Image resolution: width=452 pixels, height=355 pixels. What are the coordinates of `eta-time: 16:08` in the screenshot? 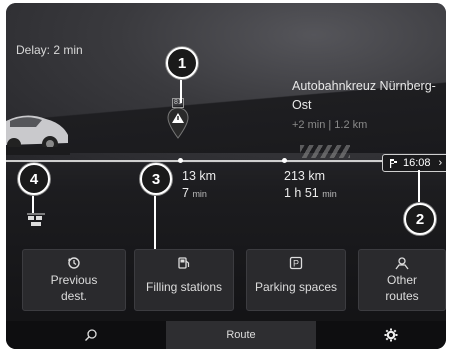 It's located at (417, 163).